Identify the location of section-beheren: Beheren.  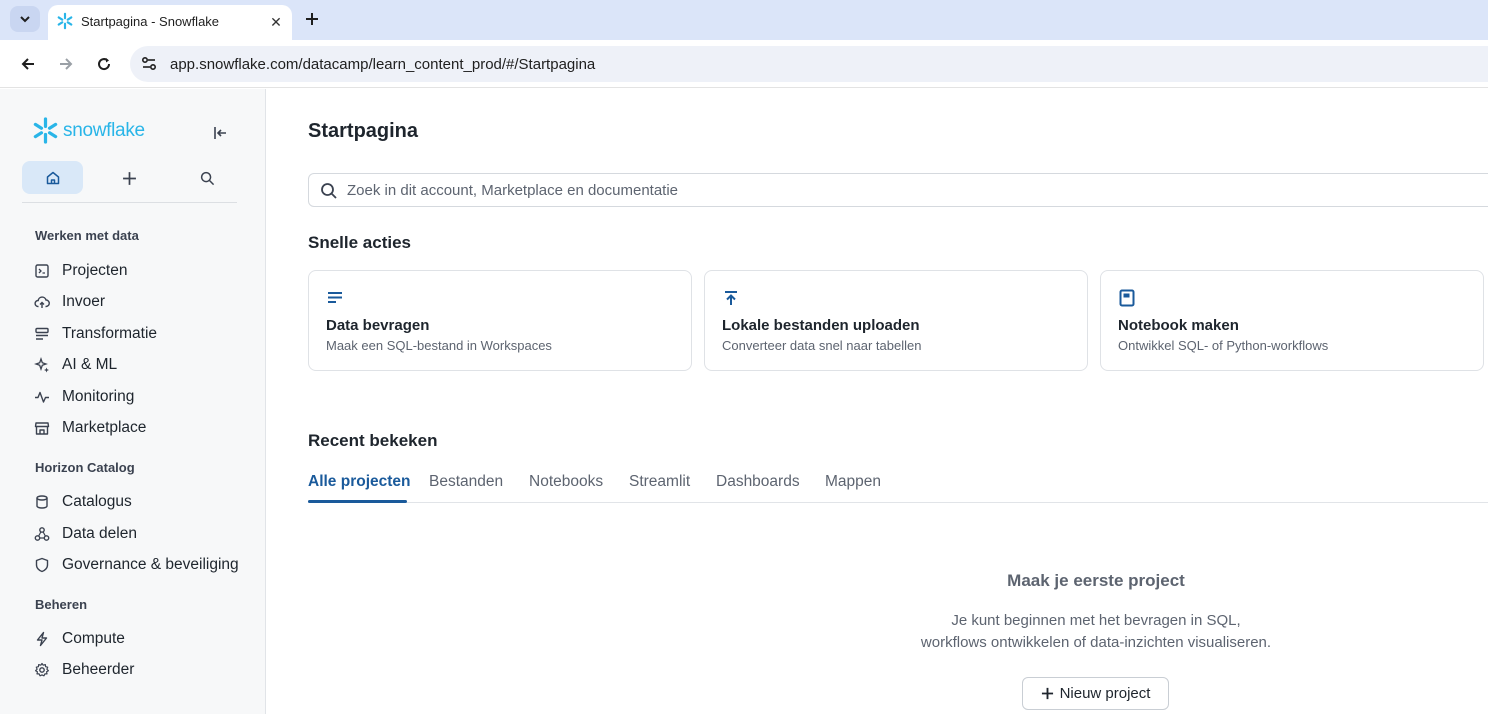
(61, 604).